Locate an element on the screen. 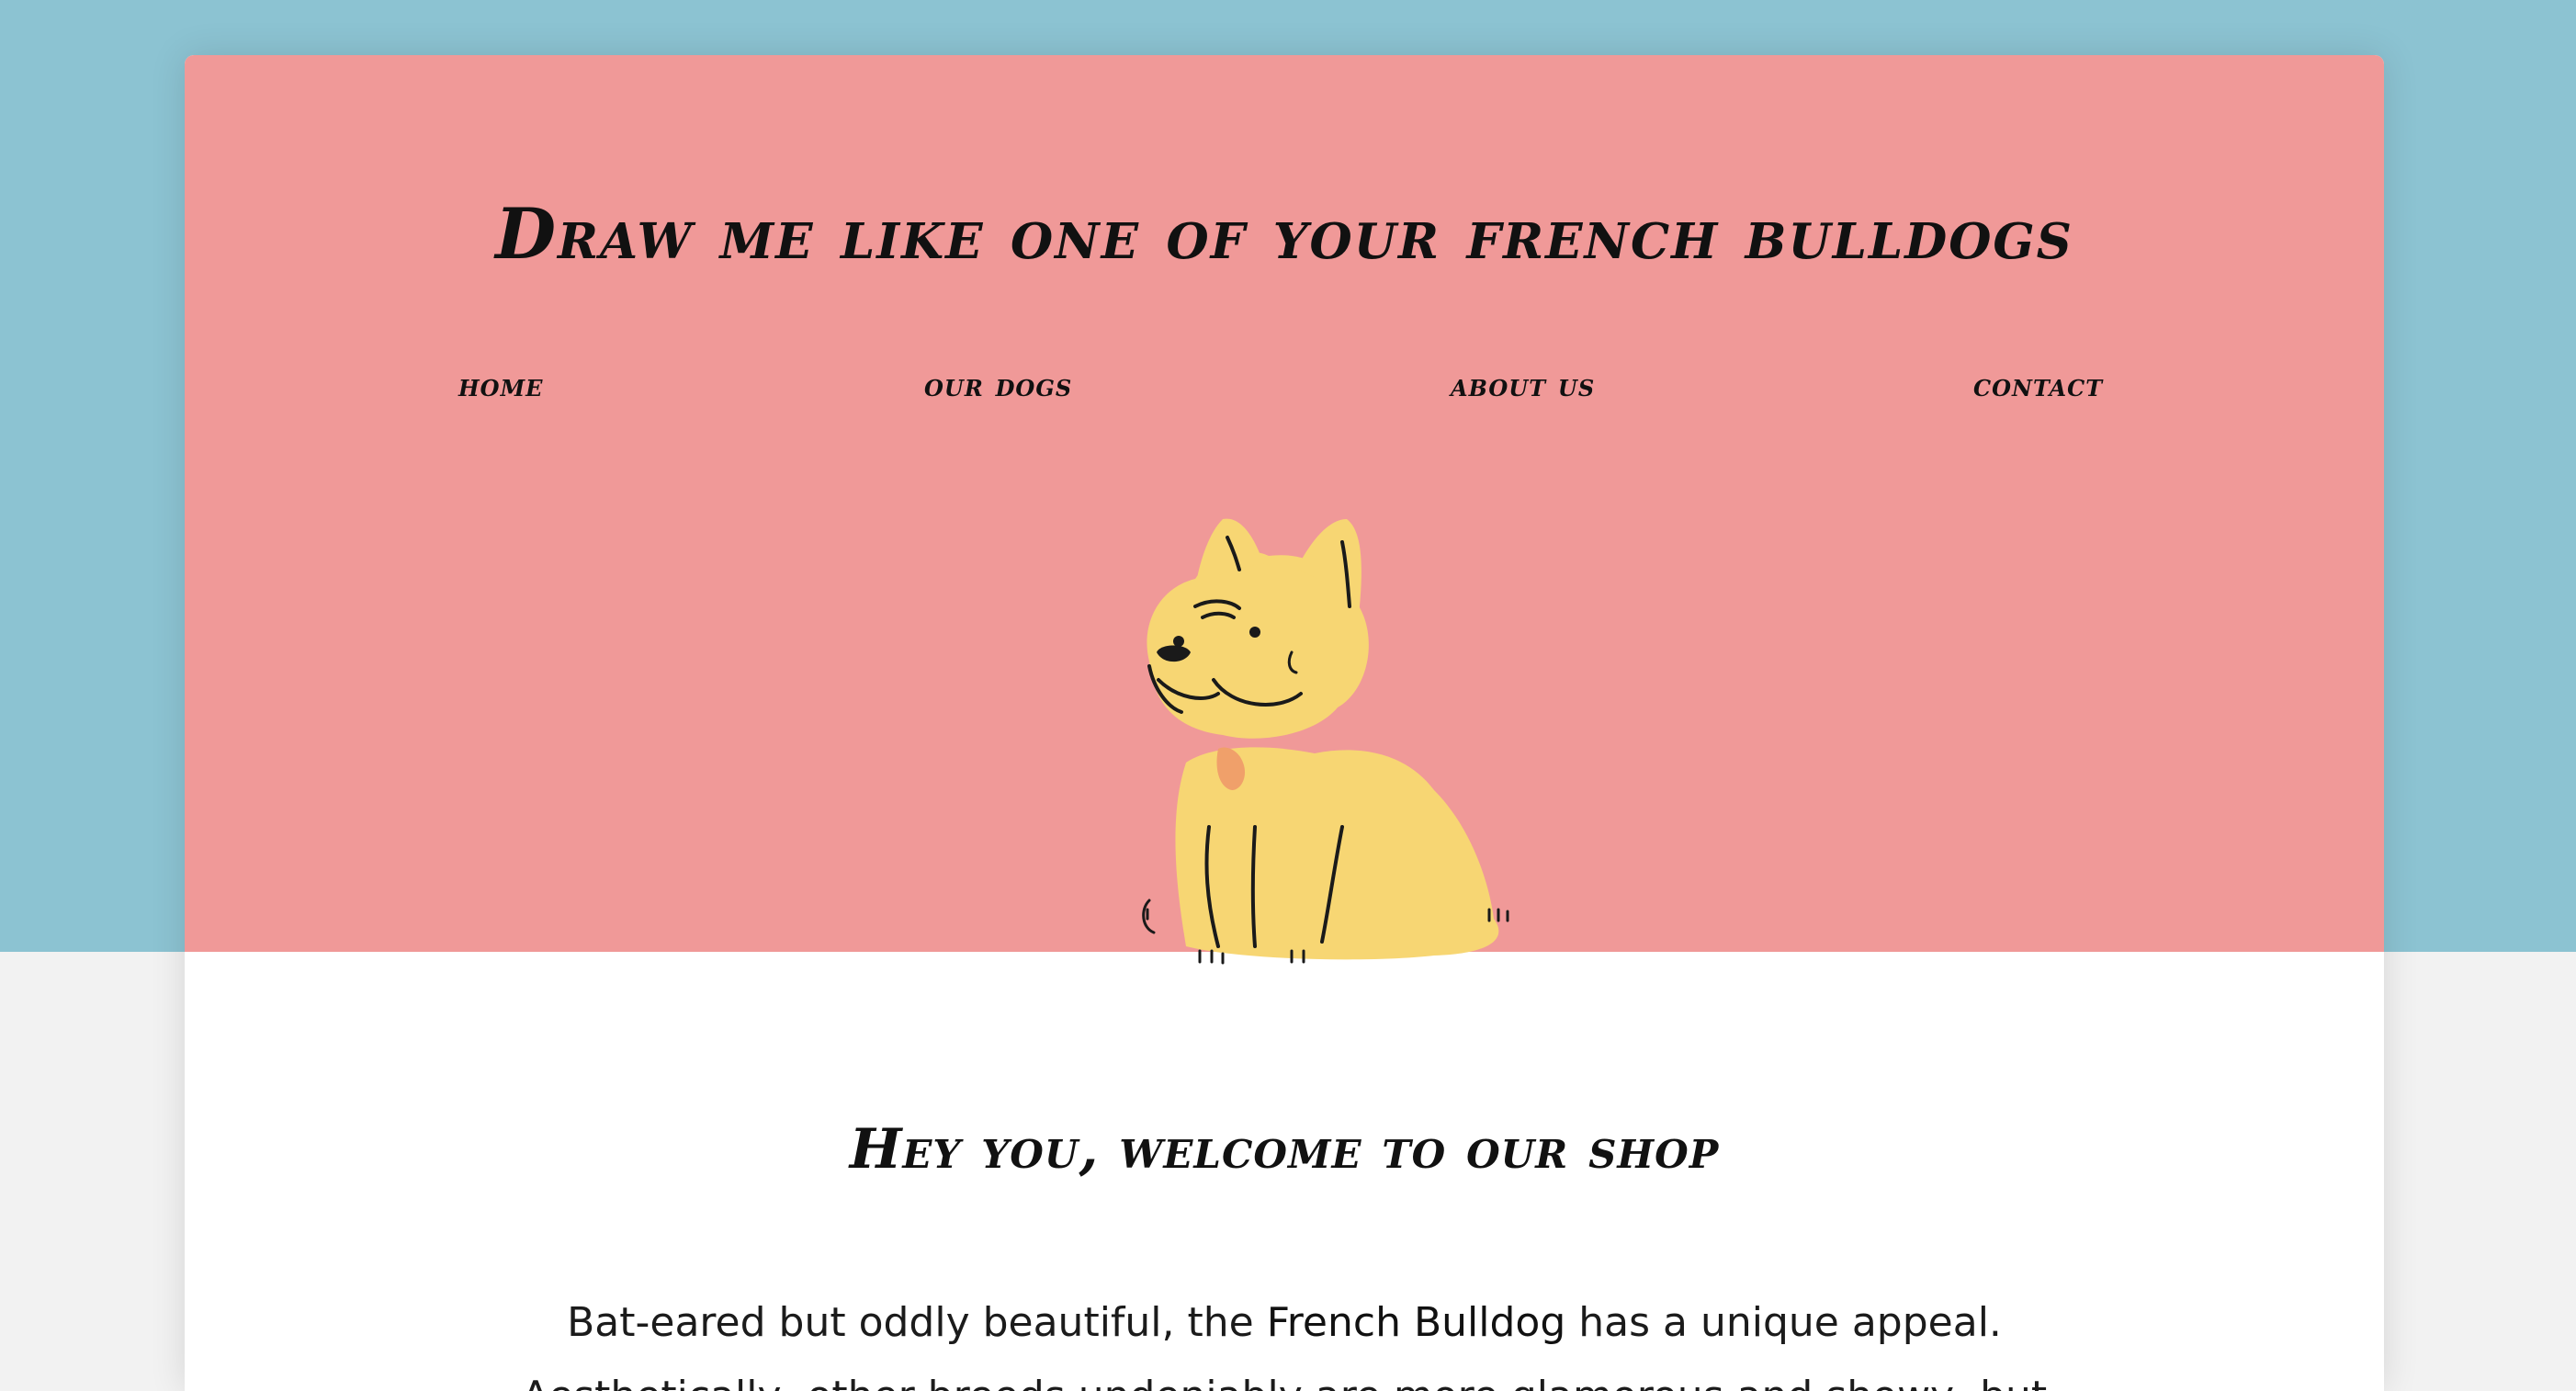  main-nav: home our dogs about us contact is located at coordinates (1284, 395).